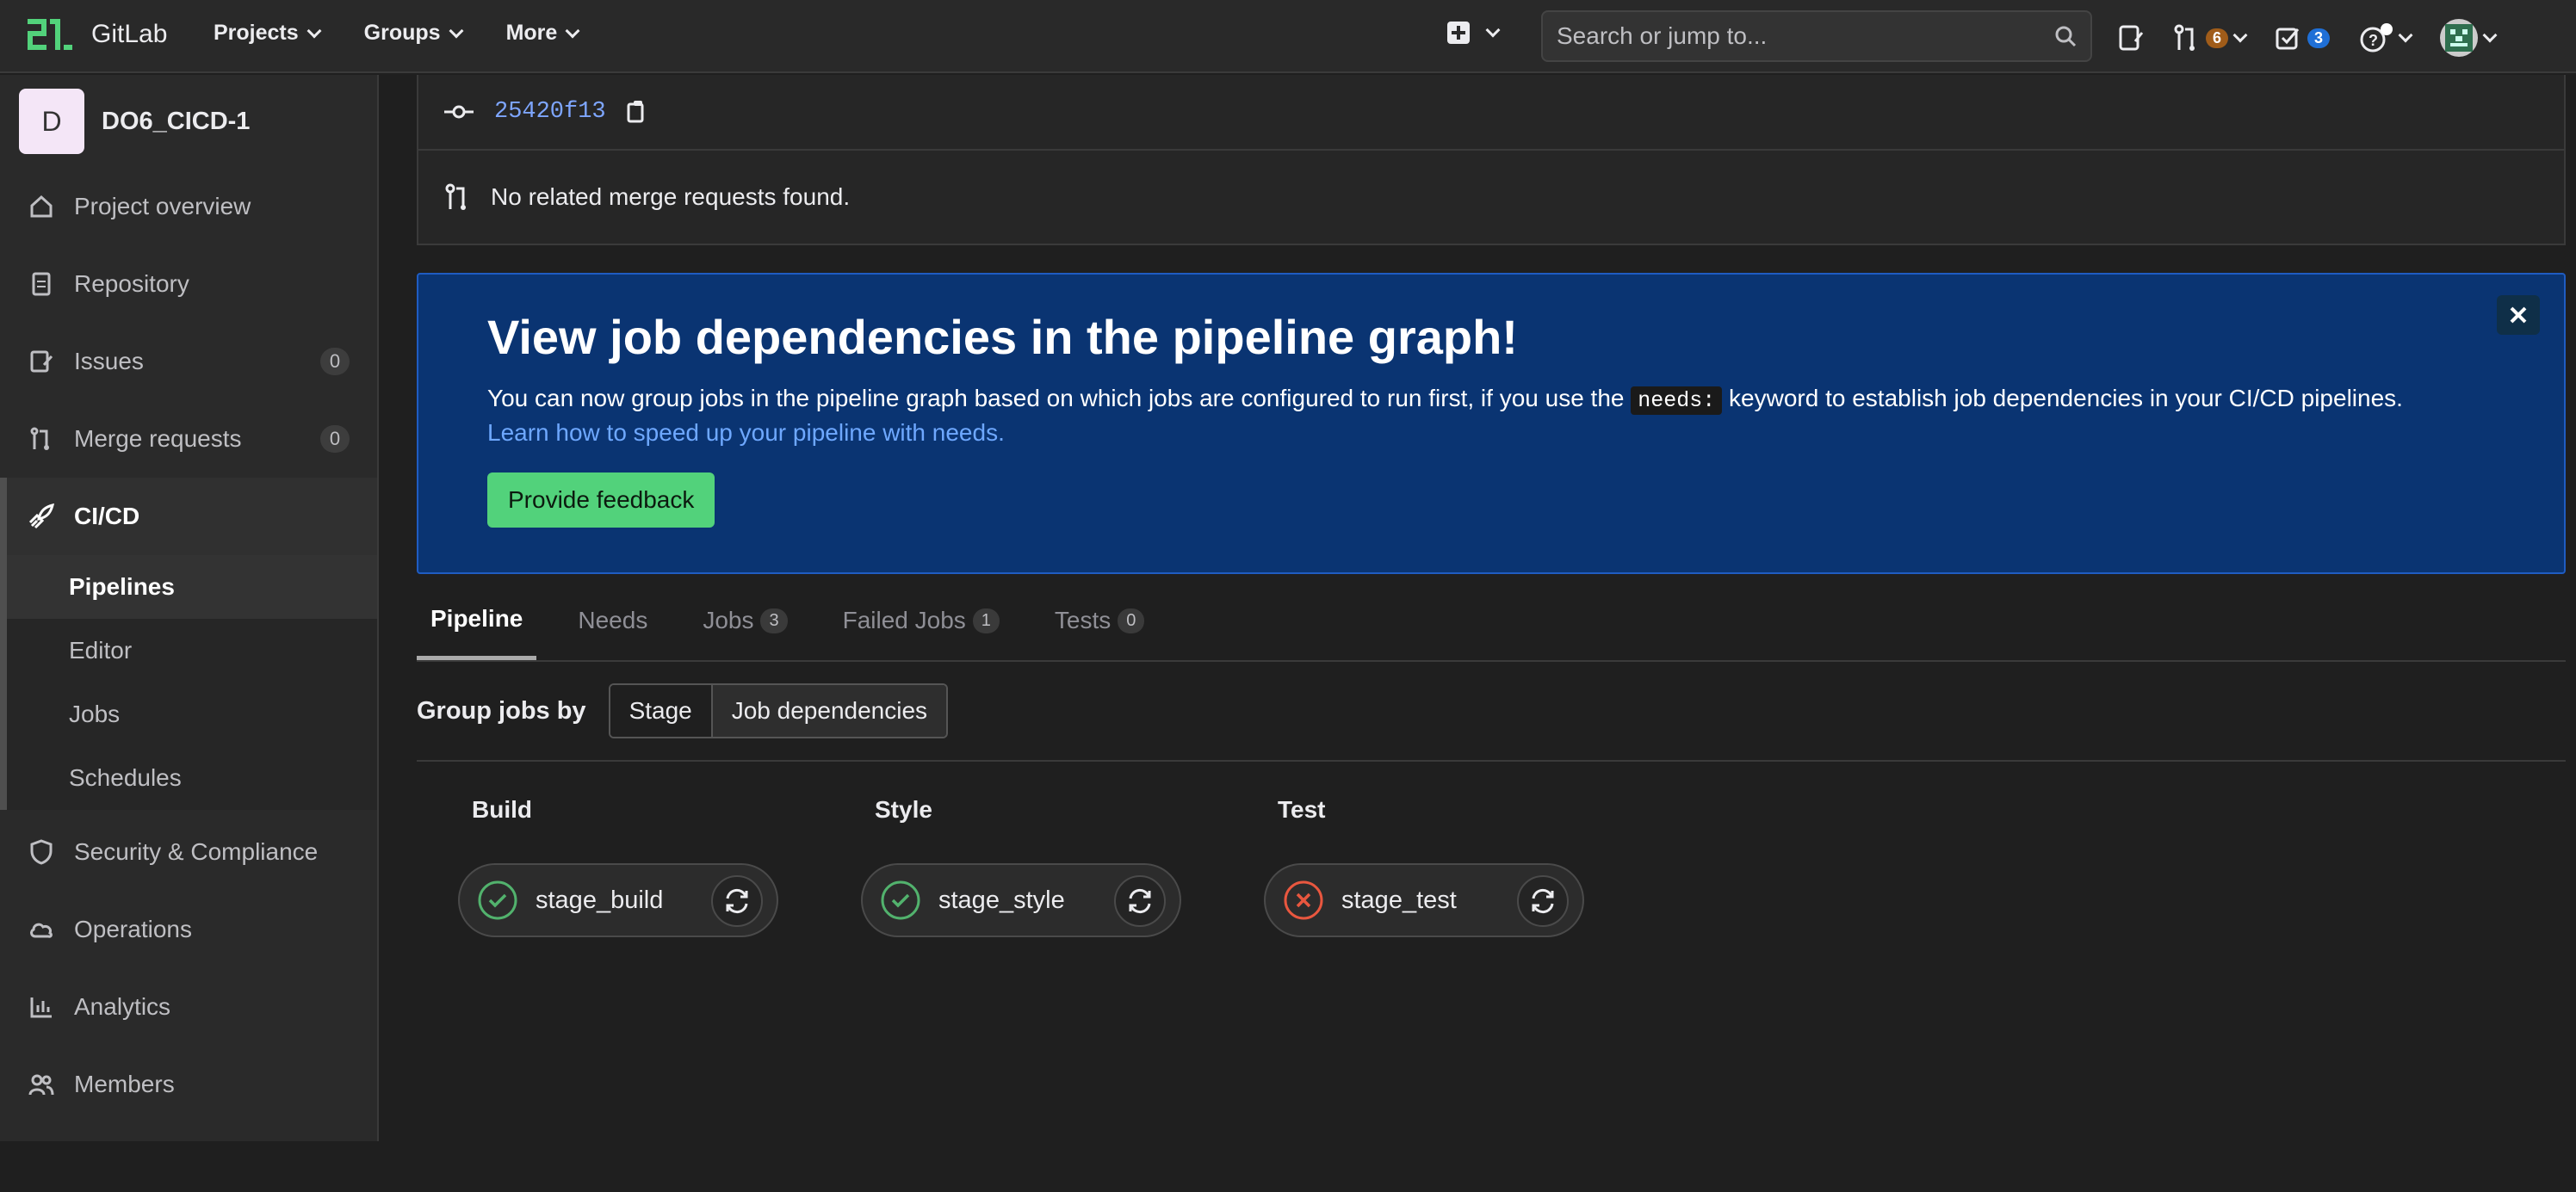 The height and width of the screenshot is (1192, 2576). I want to click on issues-shortcut, so click(2131, 38).